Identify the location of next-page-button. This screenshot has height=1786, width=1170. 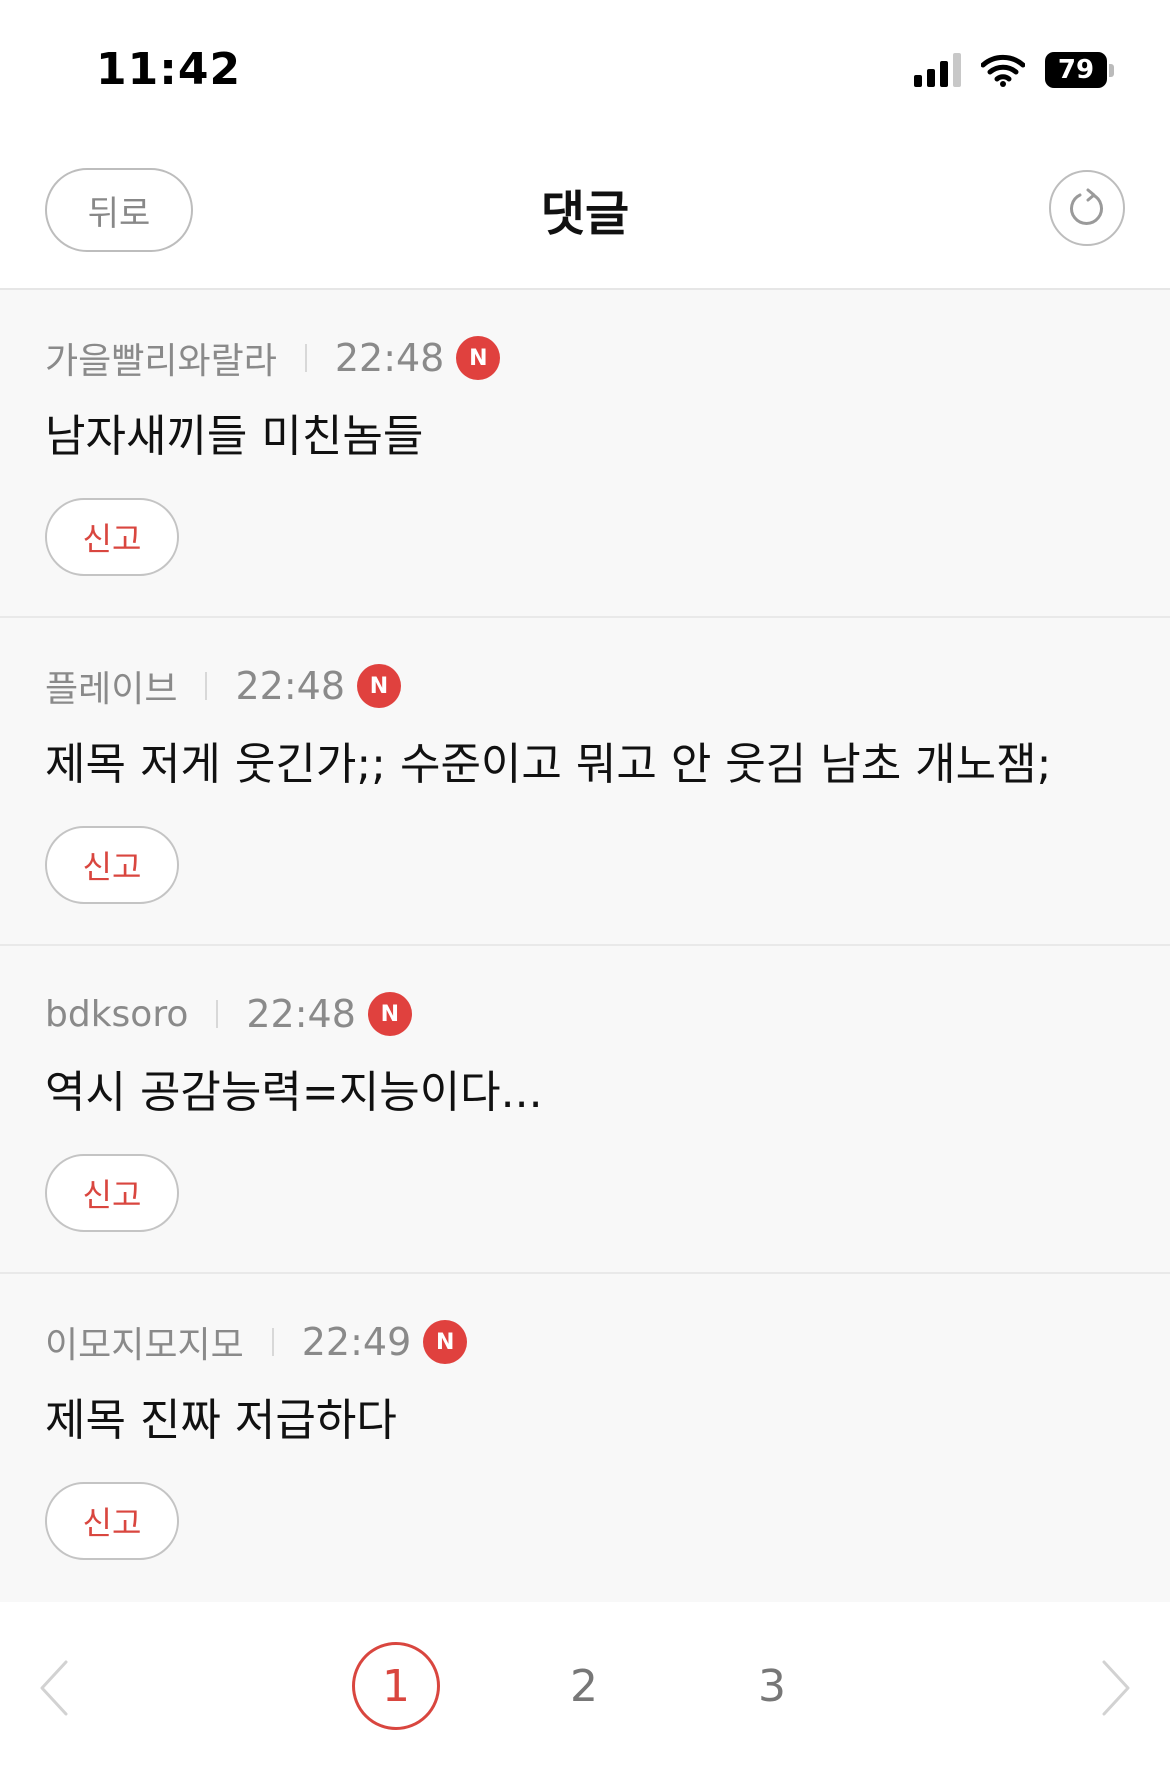
(1116, 1690).